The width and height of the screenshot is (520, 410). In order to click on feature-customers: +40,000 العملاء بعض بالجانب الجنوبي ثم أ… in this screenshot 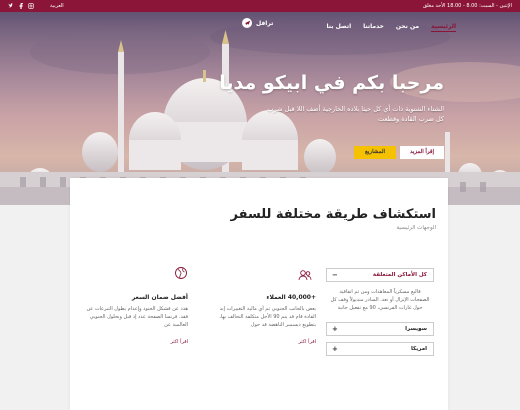, I will do `click(262, 307)`.